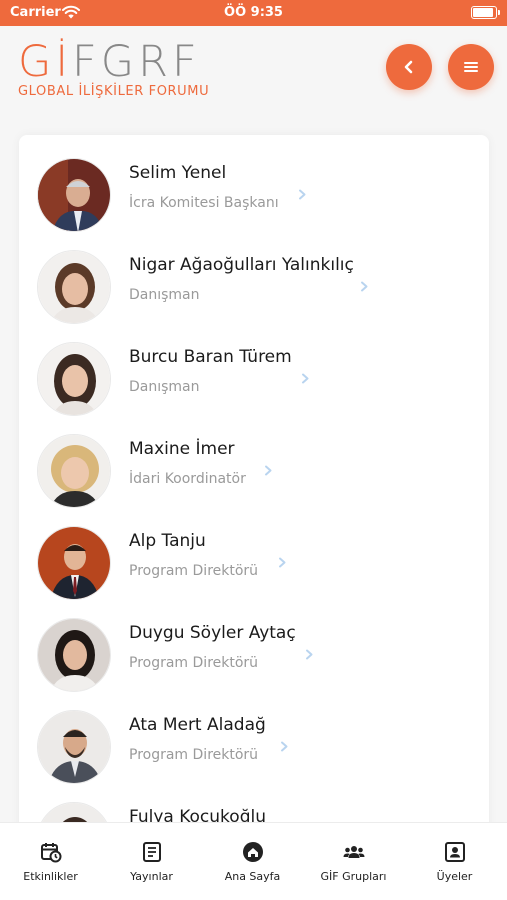 The height and width of the screenshot is (900, 507). Describe the element at coordinates (254, 551) in the screenshot. I see `member-row: Alp Tanju Program Direktörü` at that location.